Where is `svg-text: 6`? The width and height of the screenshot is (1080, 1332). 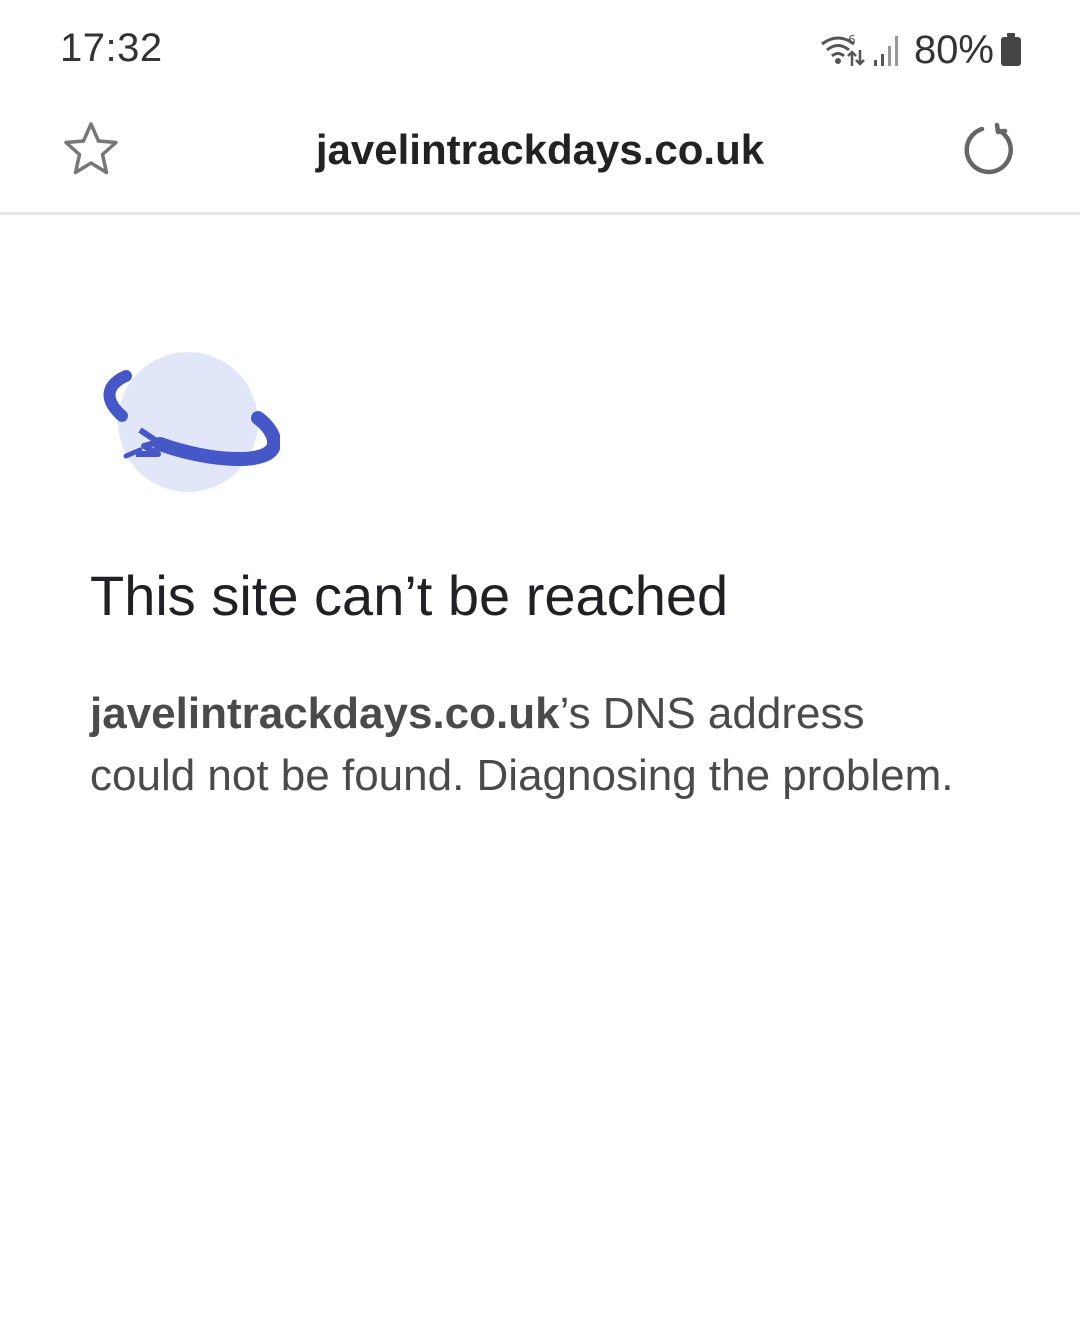 svg-text: 6 is located at coordinates (852, 40).